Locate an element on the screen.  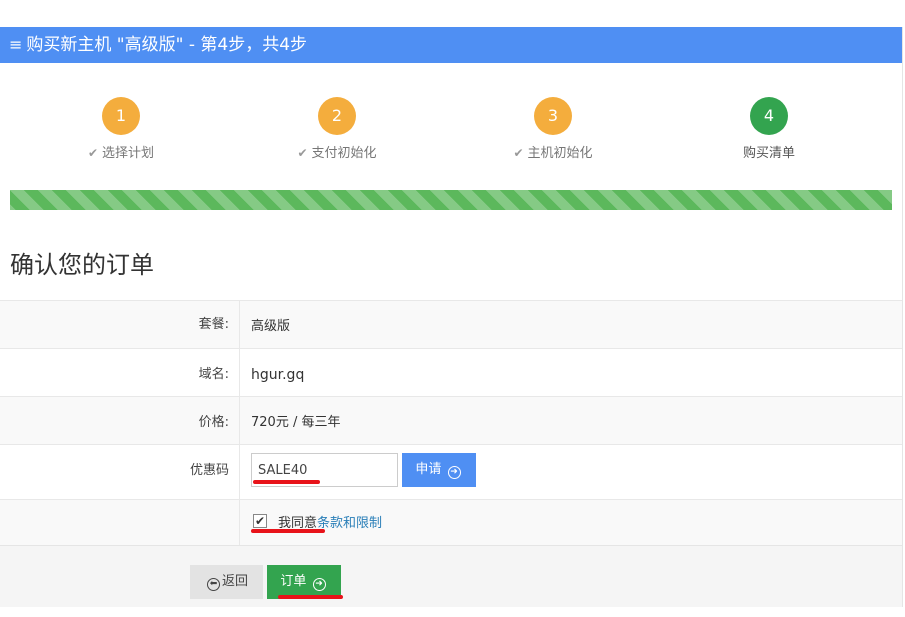
back-button-label: 返回 is located at coordinates (234, 581).